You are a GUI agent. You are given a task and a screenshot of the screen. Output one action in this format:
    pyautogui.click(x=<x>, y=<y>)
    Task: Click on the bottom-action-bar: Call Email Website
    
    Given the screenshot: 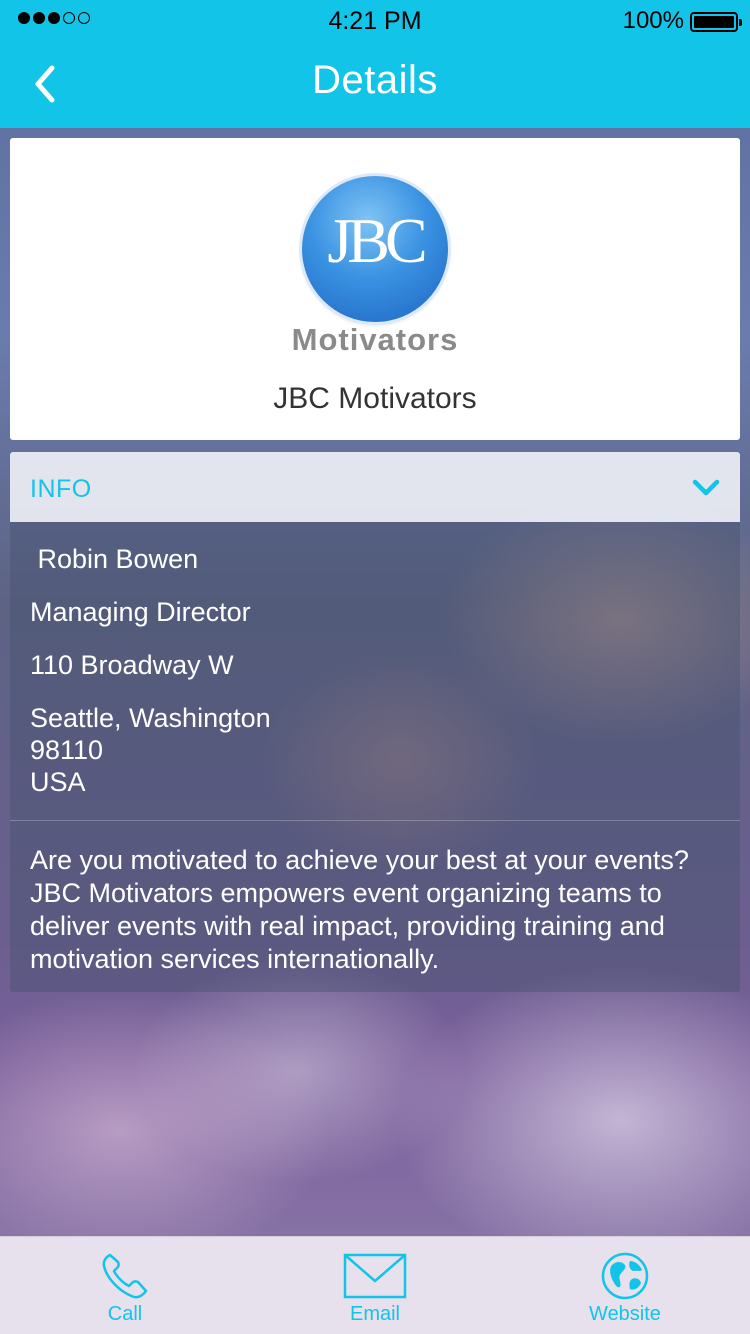 What is the action you would take?
    pyautogui.click(x=375, y=1285)
    